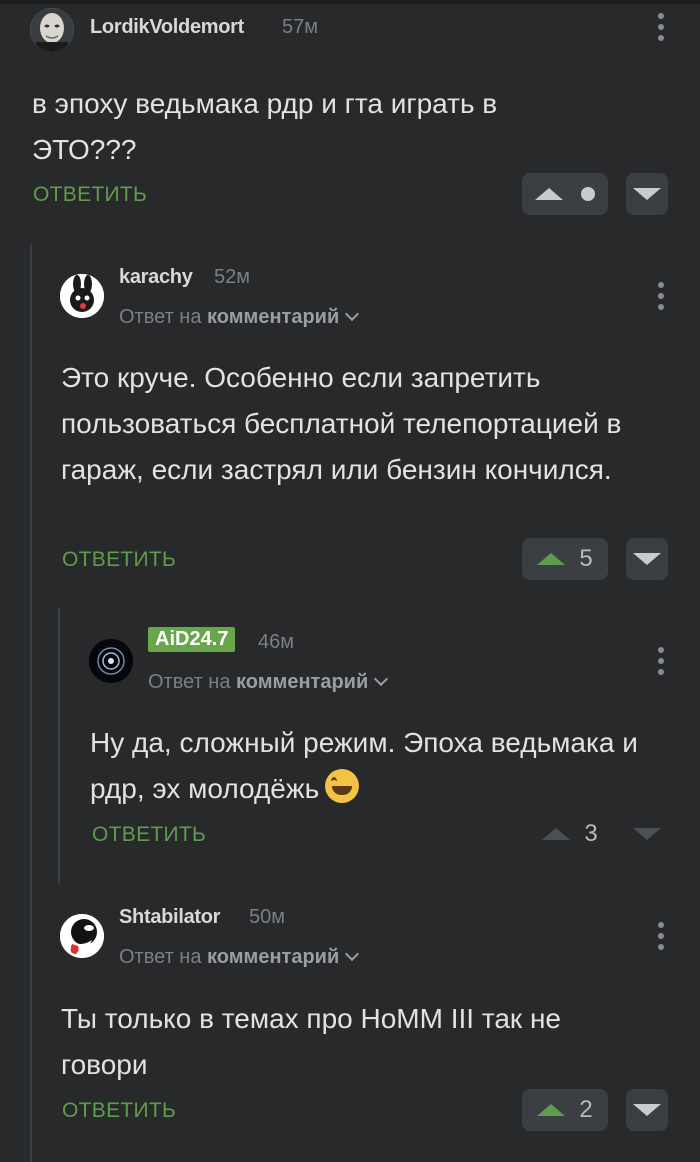  I want to click on author-name: karachy, so click(156, 277).